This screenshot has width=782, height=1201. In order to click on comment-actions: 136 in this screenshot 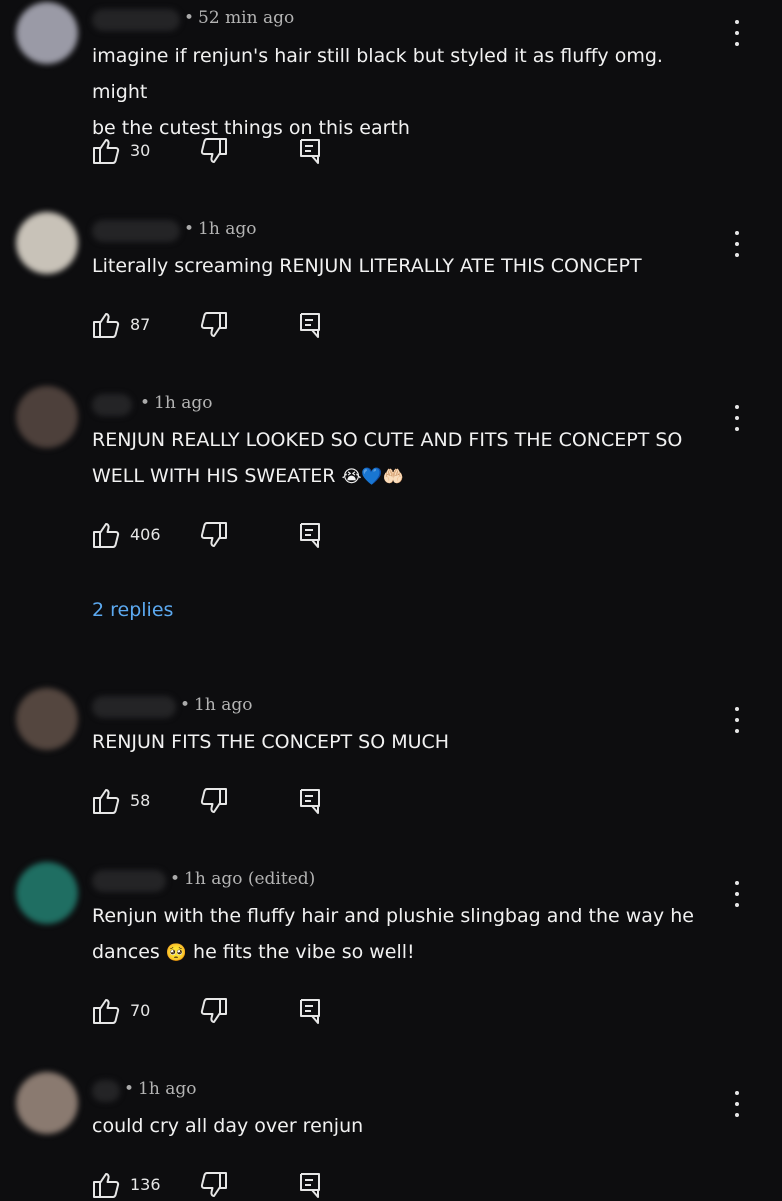, I will do `click(222, 1186)`.